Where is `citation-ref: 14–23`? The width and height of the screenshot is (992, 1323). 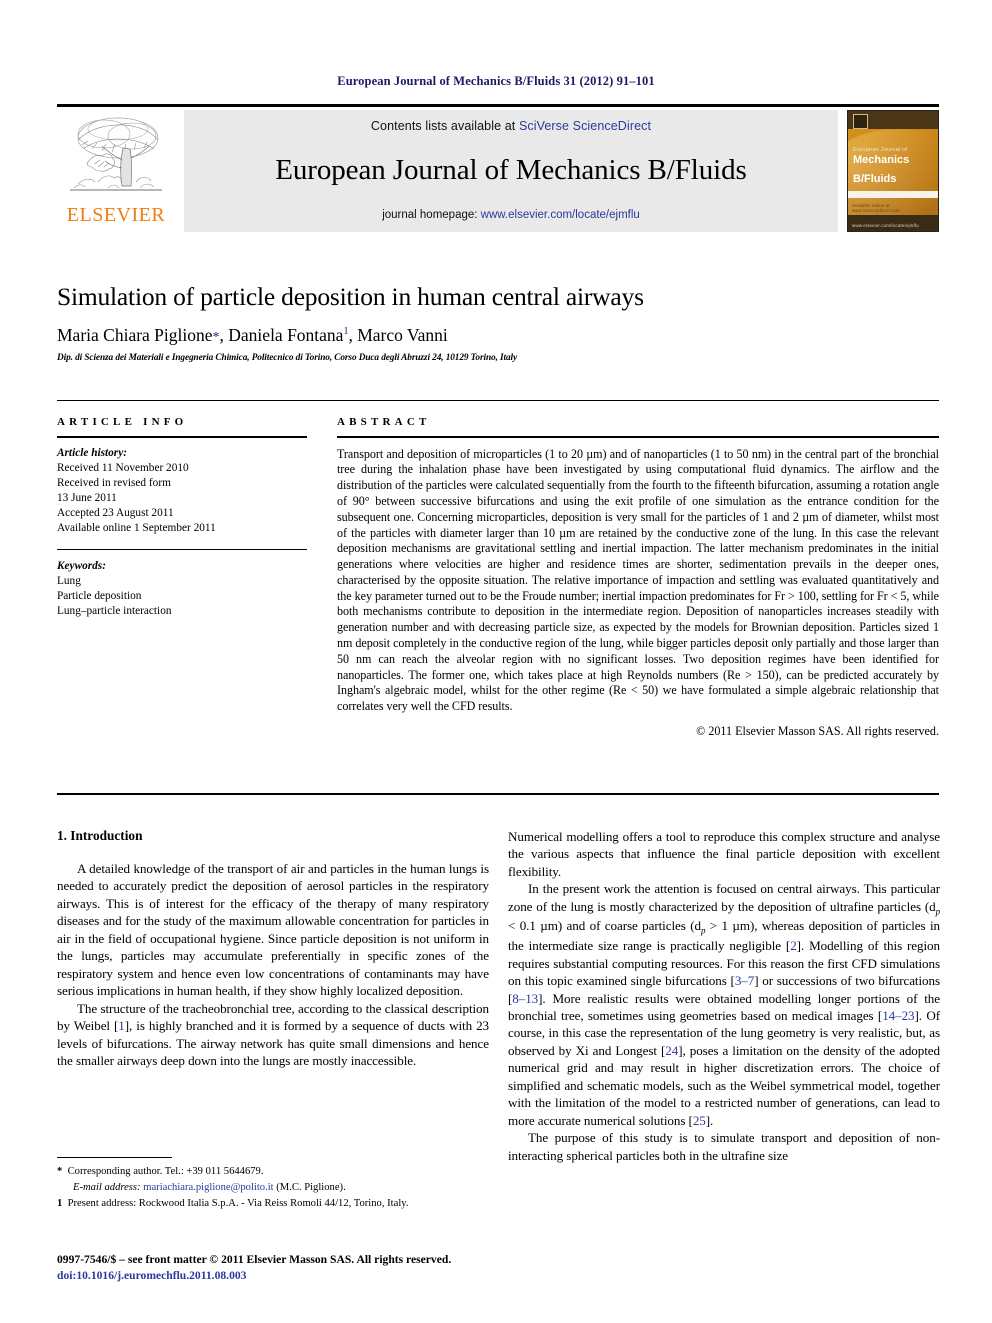 citation-ref: 14–23 is located at coordinates (898, 1015).